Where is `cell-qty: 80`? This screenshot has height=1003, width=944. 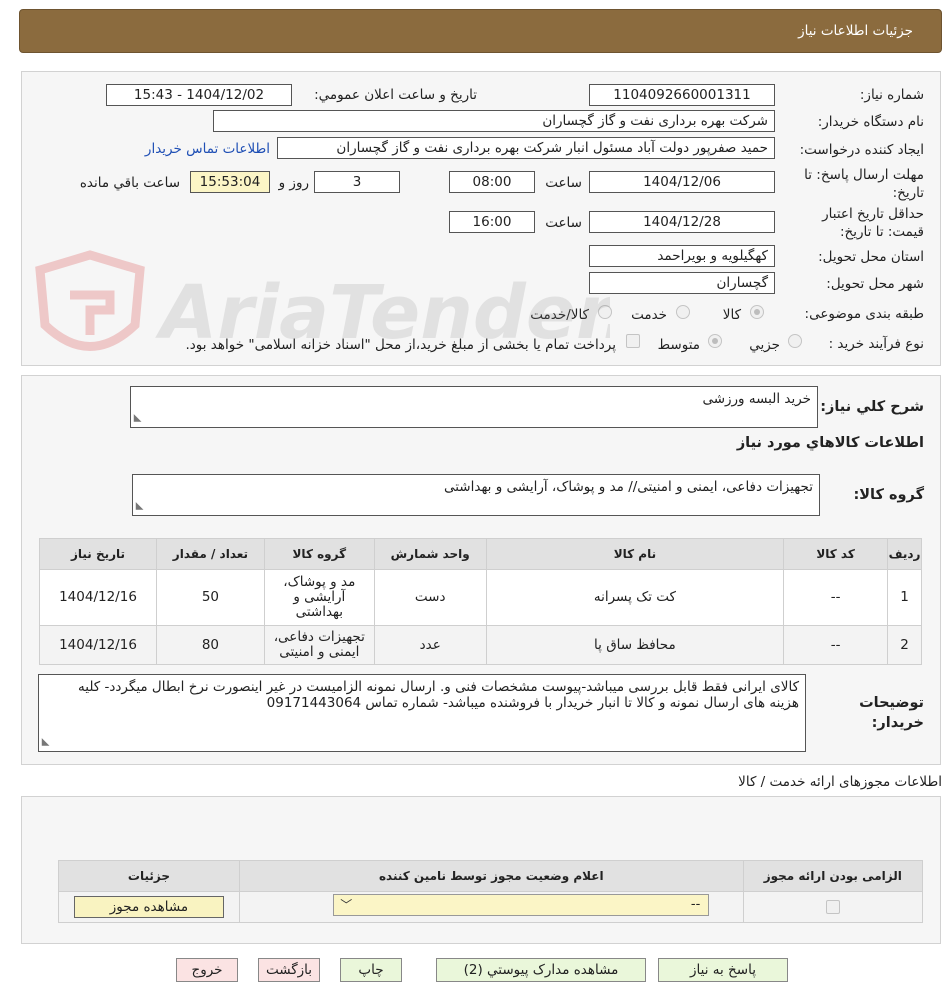
cell-qty: 80 is located at coordinates (210, 645).